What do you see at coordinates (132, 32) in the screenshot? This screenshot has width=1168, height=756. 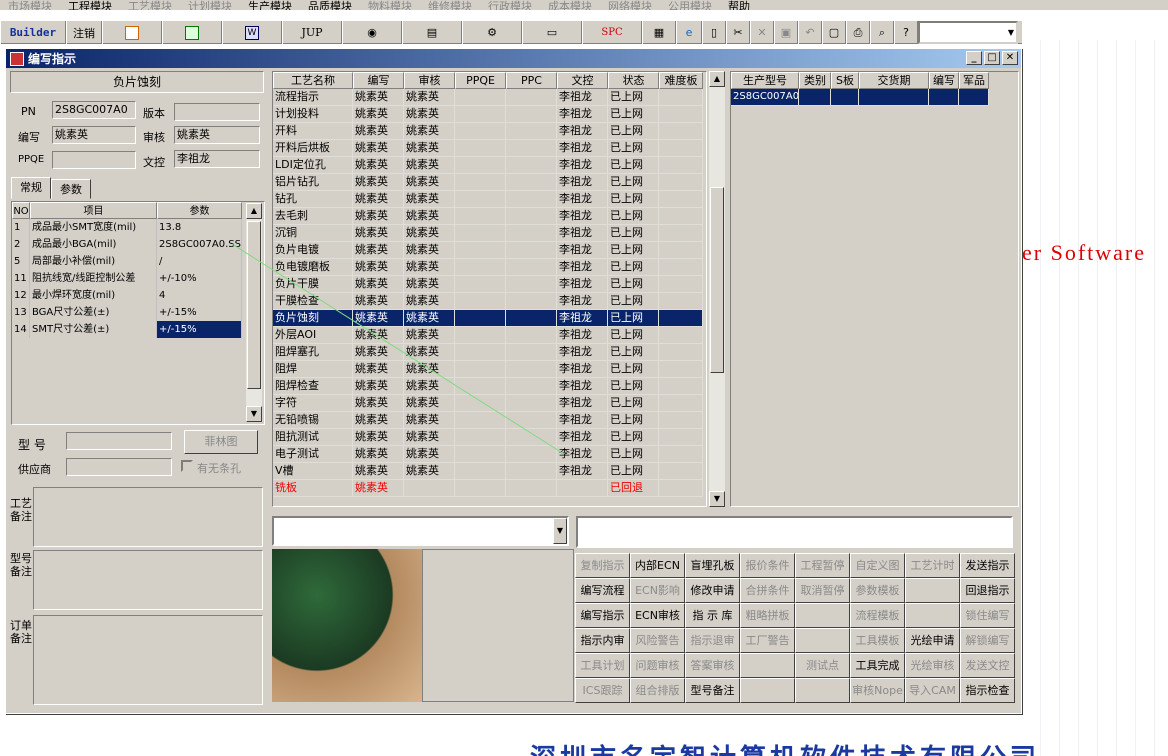 I see `powerpoint-icon` at bounding box center [132, 32].